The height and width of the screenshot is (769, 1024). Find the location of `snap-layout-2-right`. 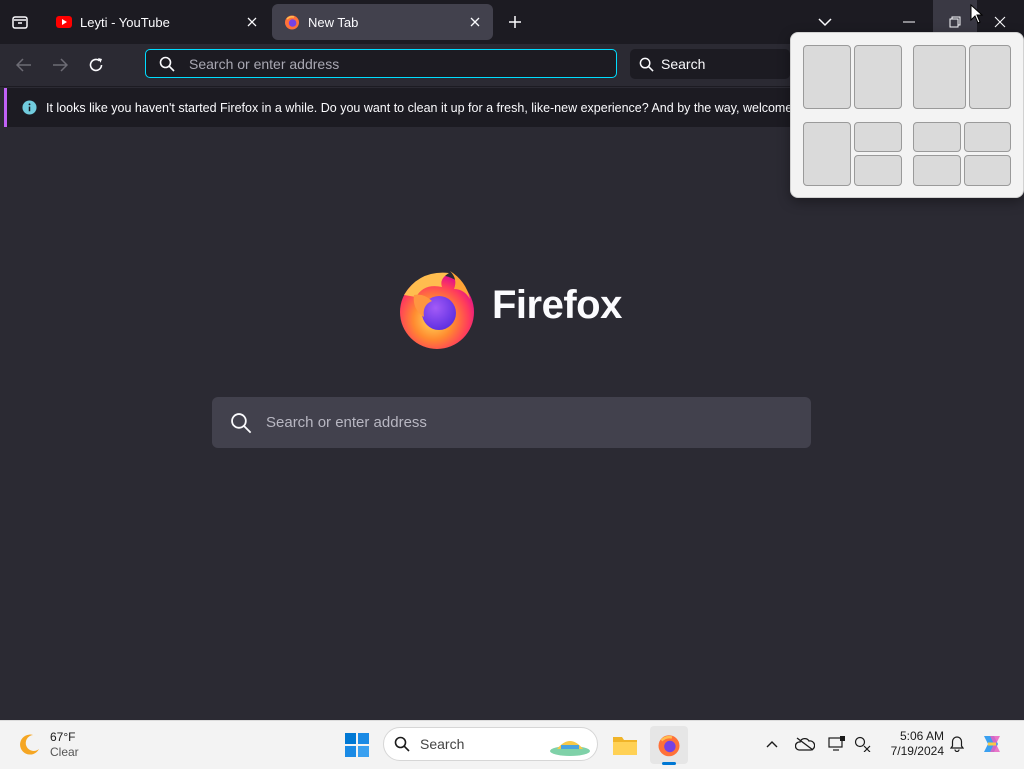

snap-layout-2-right is located at coordinates (990, 77).